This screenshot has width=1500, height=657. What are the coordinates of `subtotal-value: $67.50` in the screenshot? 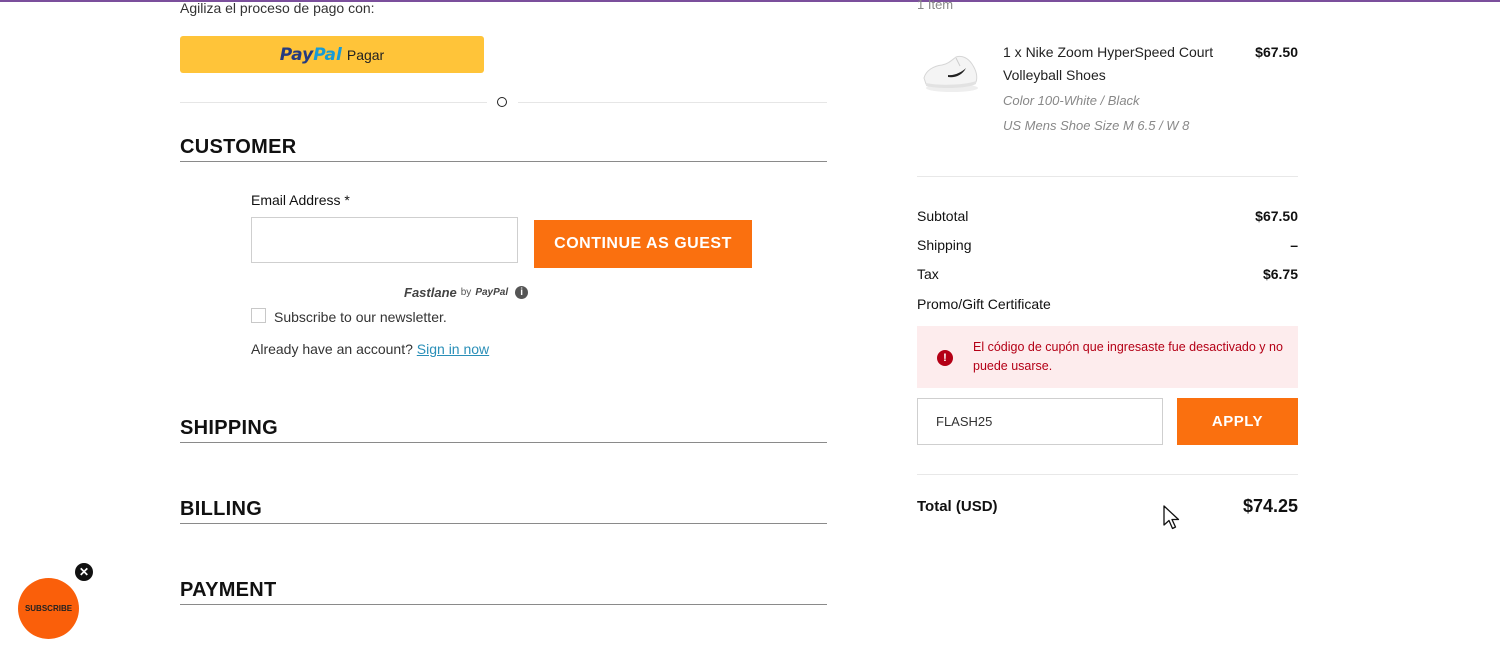 It's located at (1276, 216).